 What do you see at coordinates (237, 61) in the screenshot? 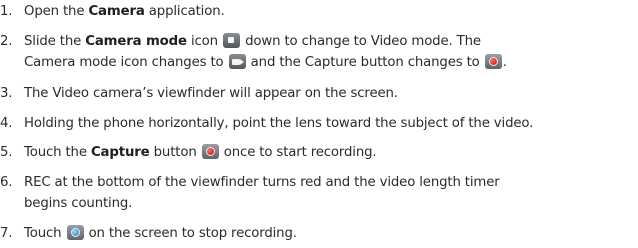
I see `video-mode-icon` at bounding box center [237, 61].